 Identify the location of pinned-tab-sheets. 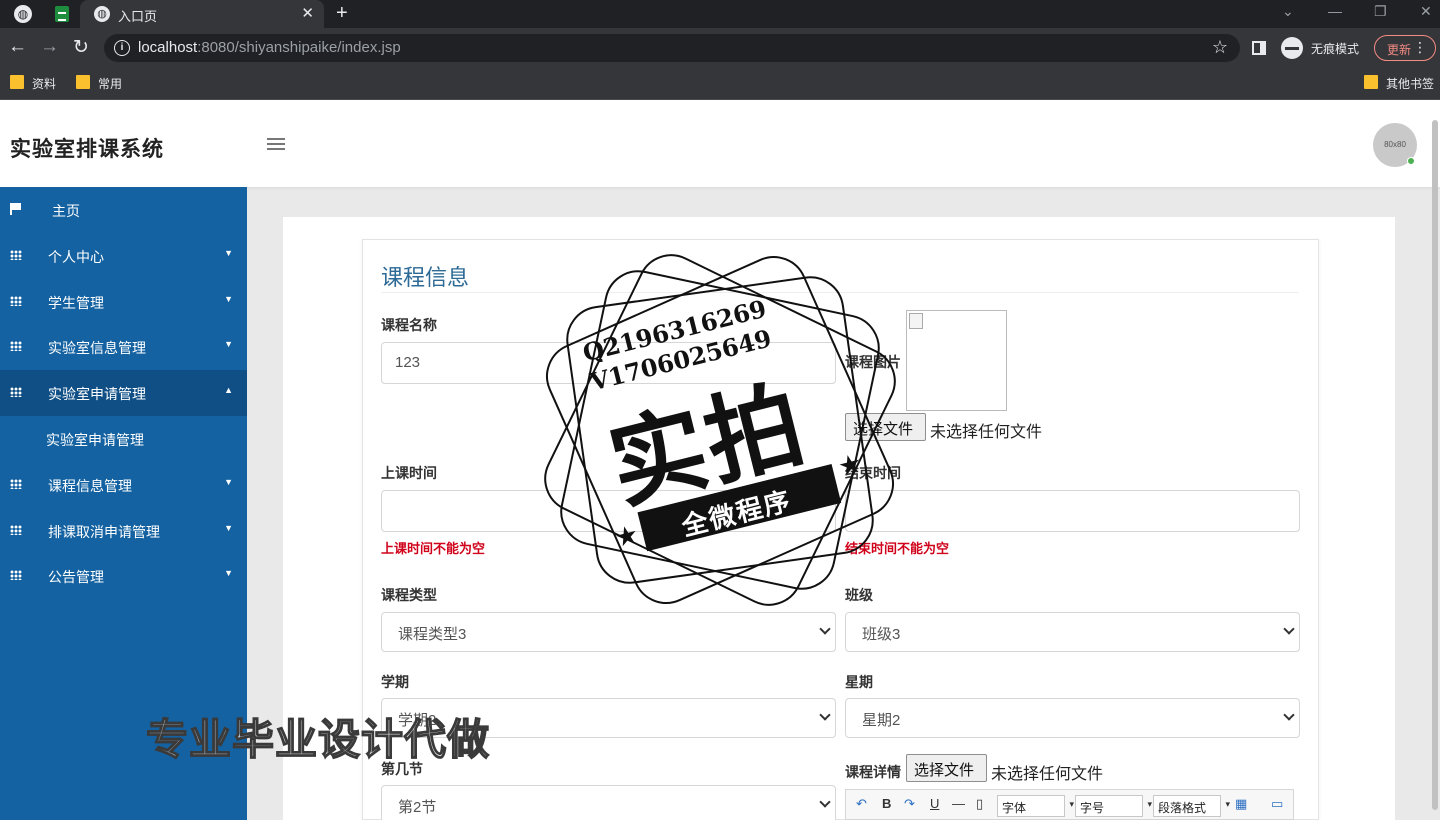
(63, 14).